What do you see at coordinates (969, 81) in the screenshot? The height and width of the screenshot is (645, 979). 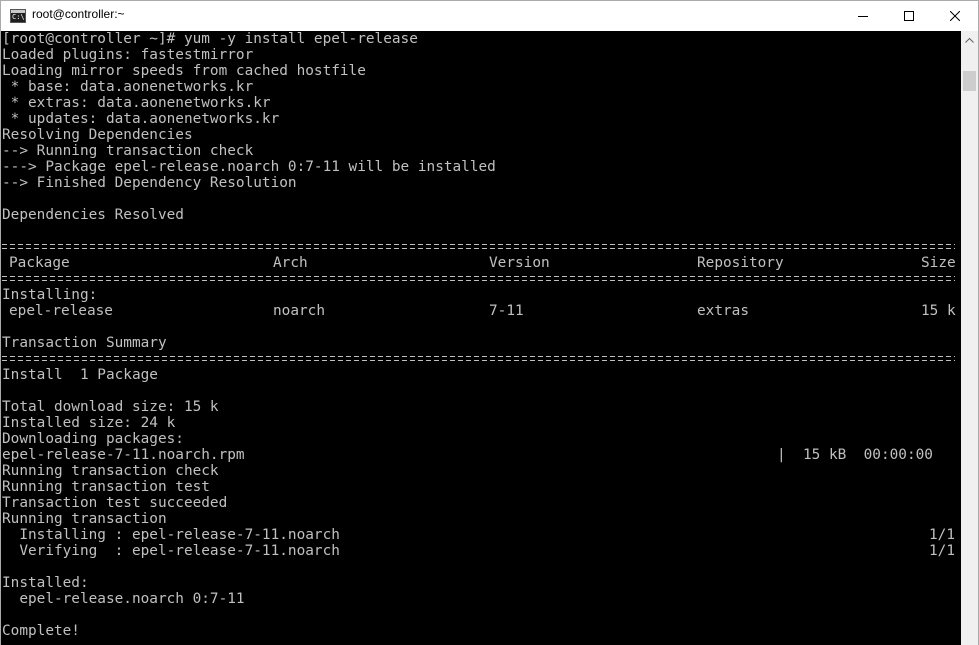 I see `scrollbar-thumb` at bounding box center [969, 81].